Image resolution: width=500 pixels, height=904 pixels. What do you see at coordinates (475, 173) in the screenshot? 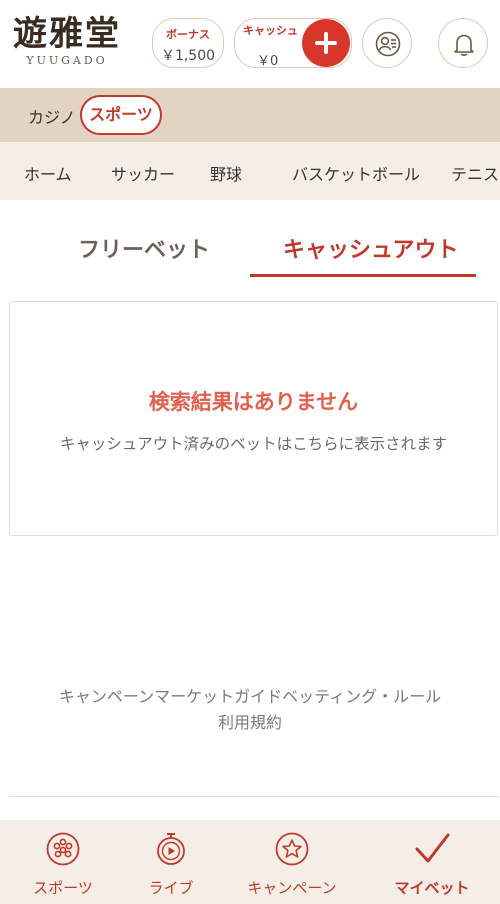
I see `category-tennis: テニス` at bounding box center [475, 173].